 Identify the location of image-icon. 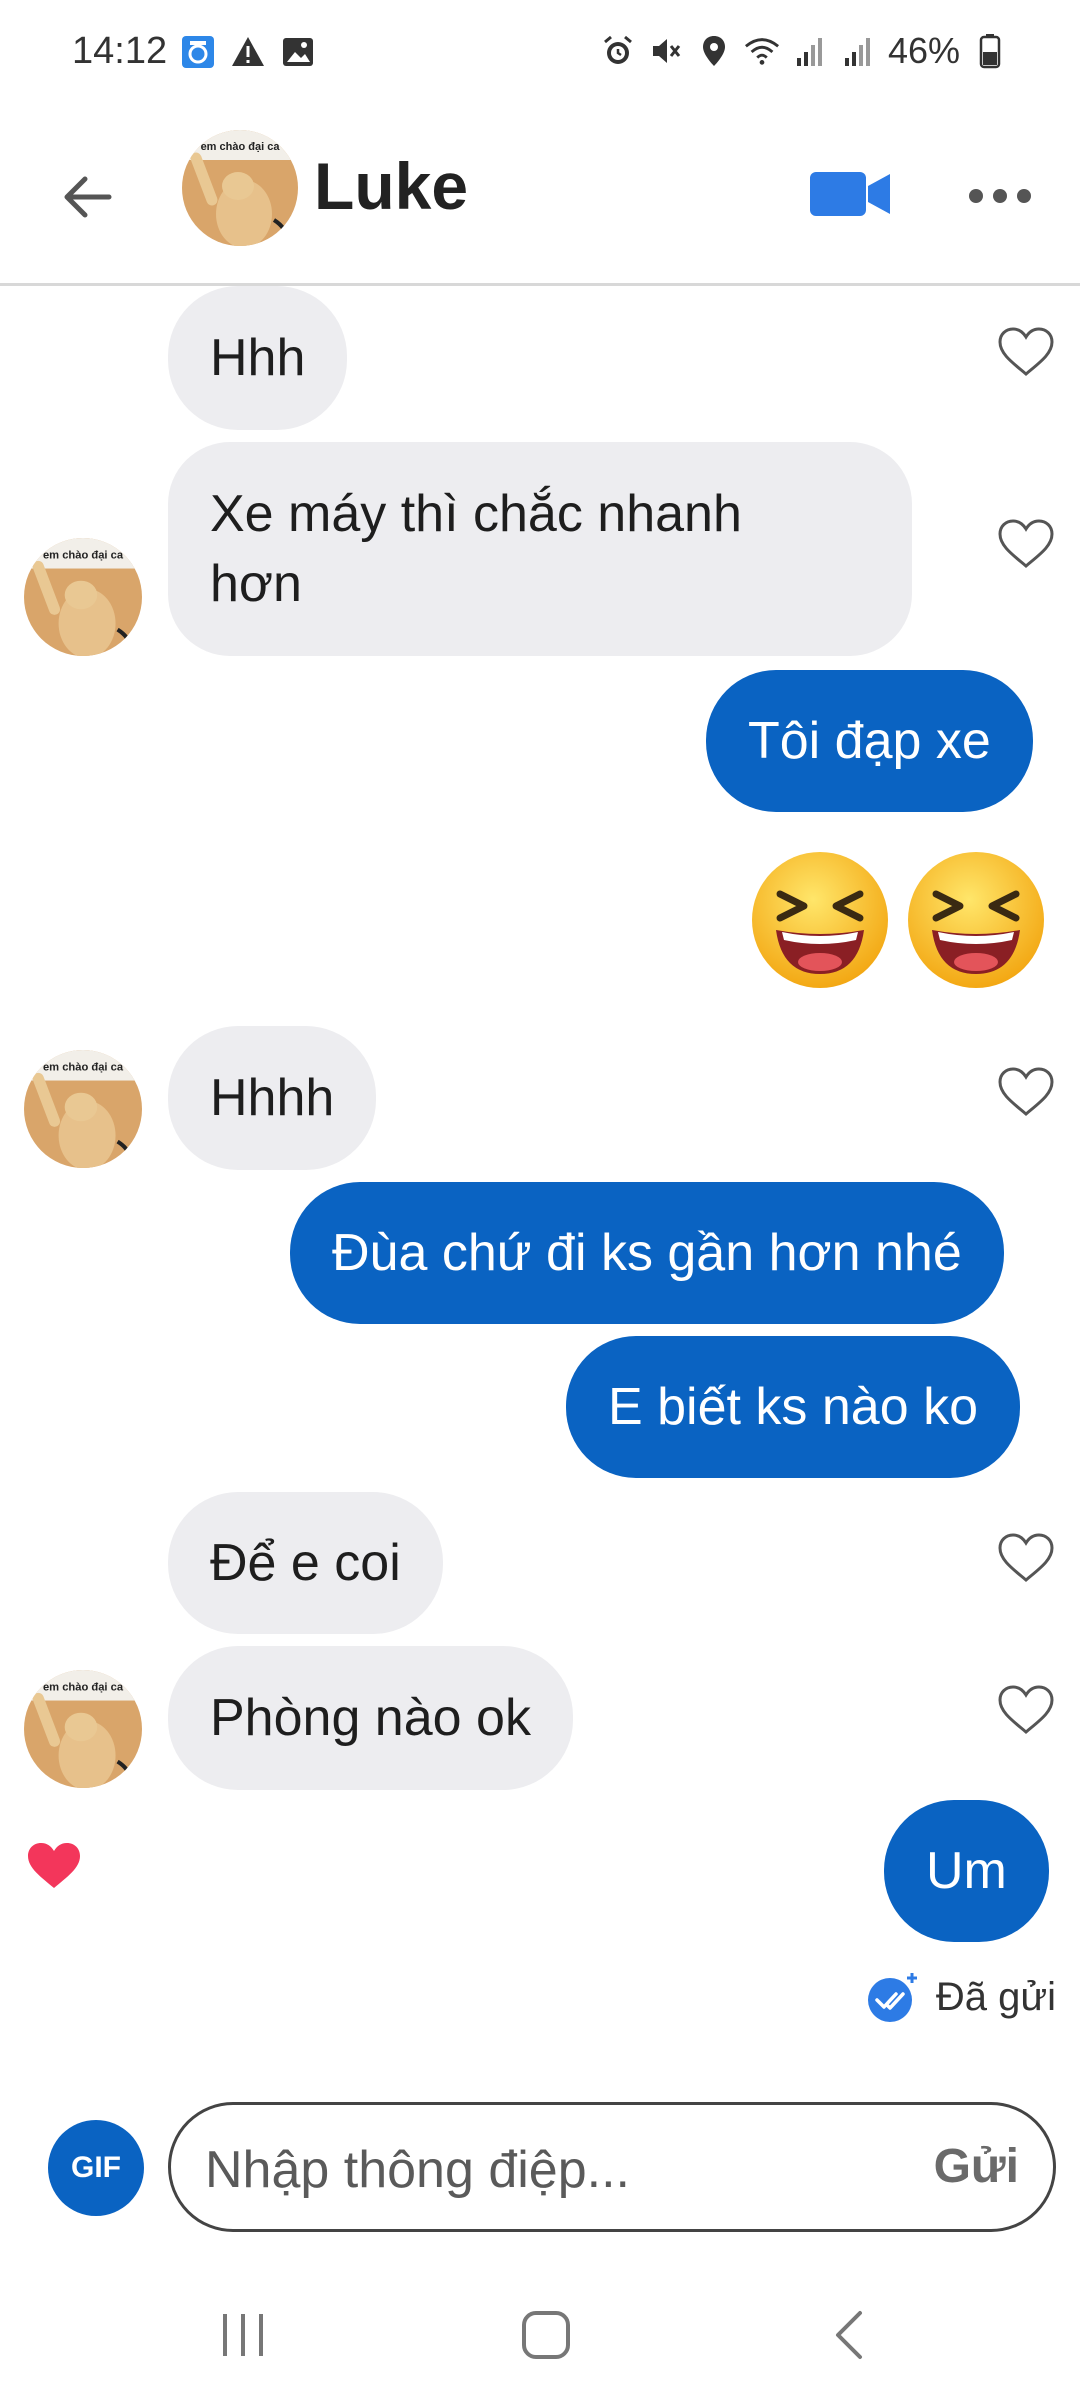
(298, 52).